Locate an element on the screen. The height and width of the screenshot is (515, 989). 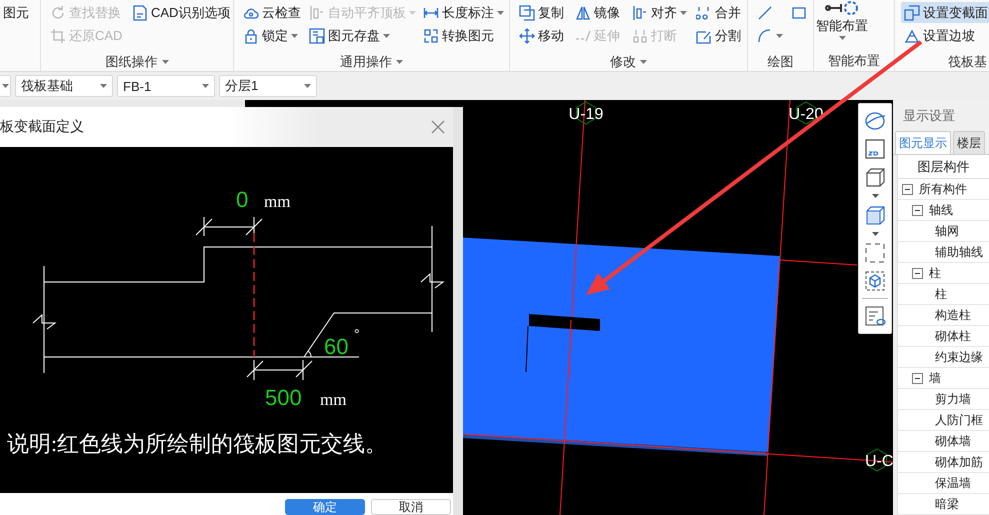
move-icon is located at coordinates (527, 36).